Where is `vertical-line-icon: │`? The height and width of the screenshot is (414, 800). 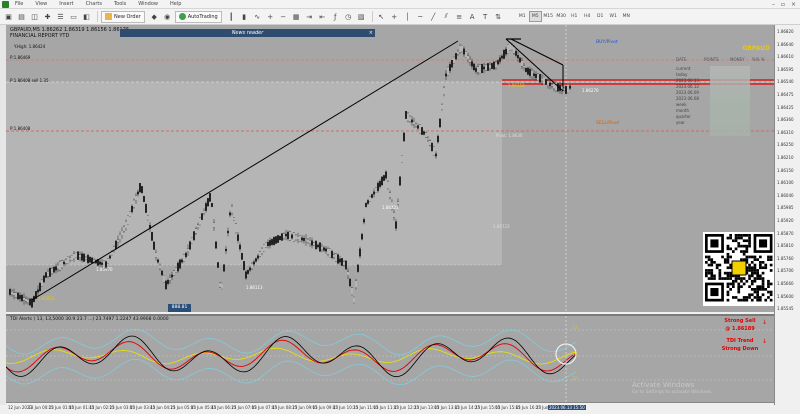
vertical-line-icon: │ is located at coordinates (407, 16).